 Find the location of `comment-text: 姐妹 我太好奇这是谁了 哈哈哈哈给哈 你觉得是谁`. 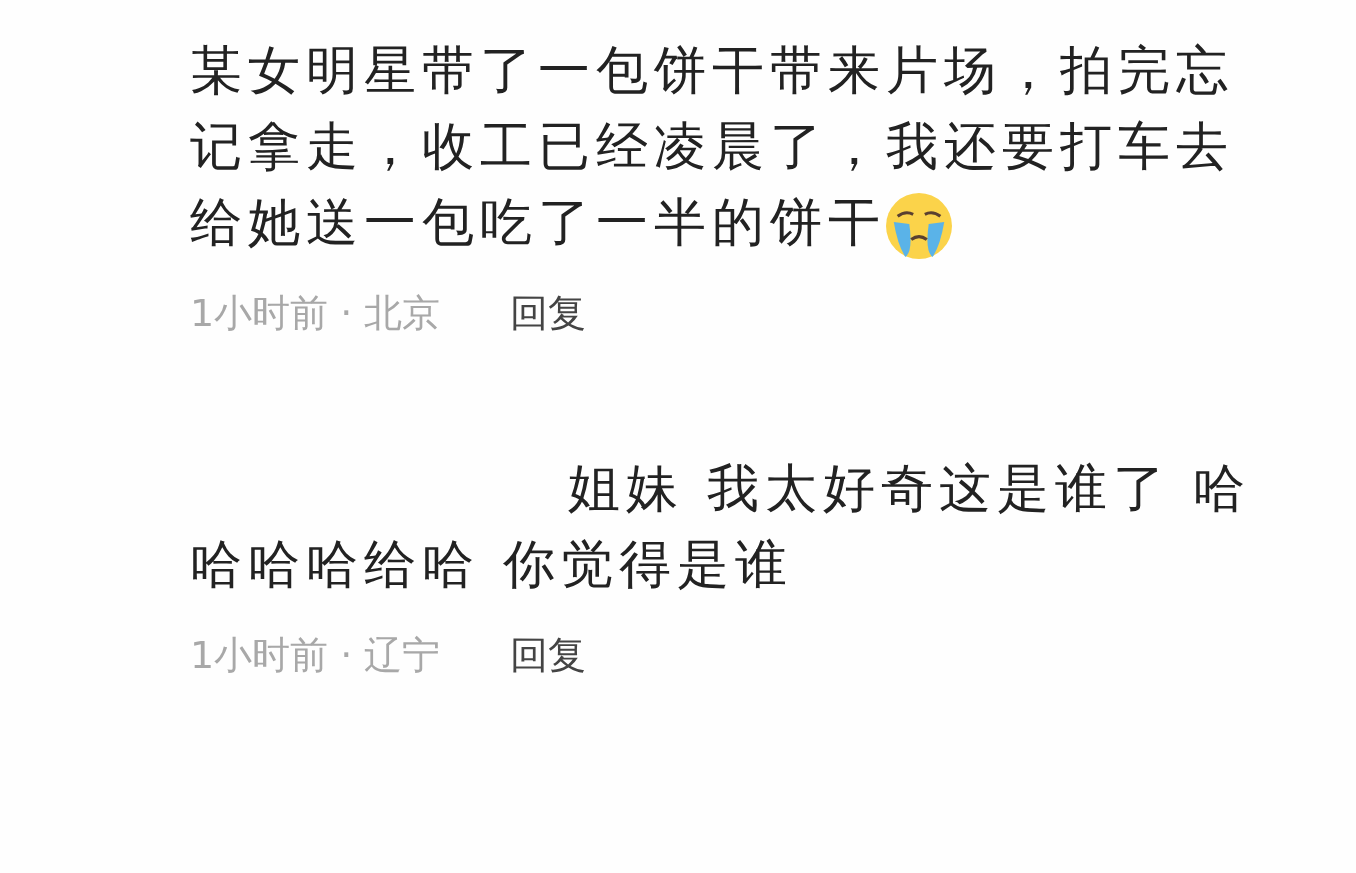

comment-text: 姐妹 我太好奇这是谁了 哈哈哈哈给哈 你觉得是谁 is located at coordinates (721, 526).